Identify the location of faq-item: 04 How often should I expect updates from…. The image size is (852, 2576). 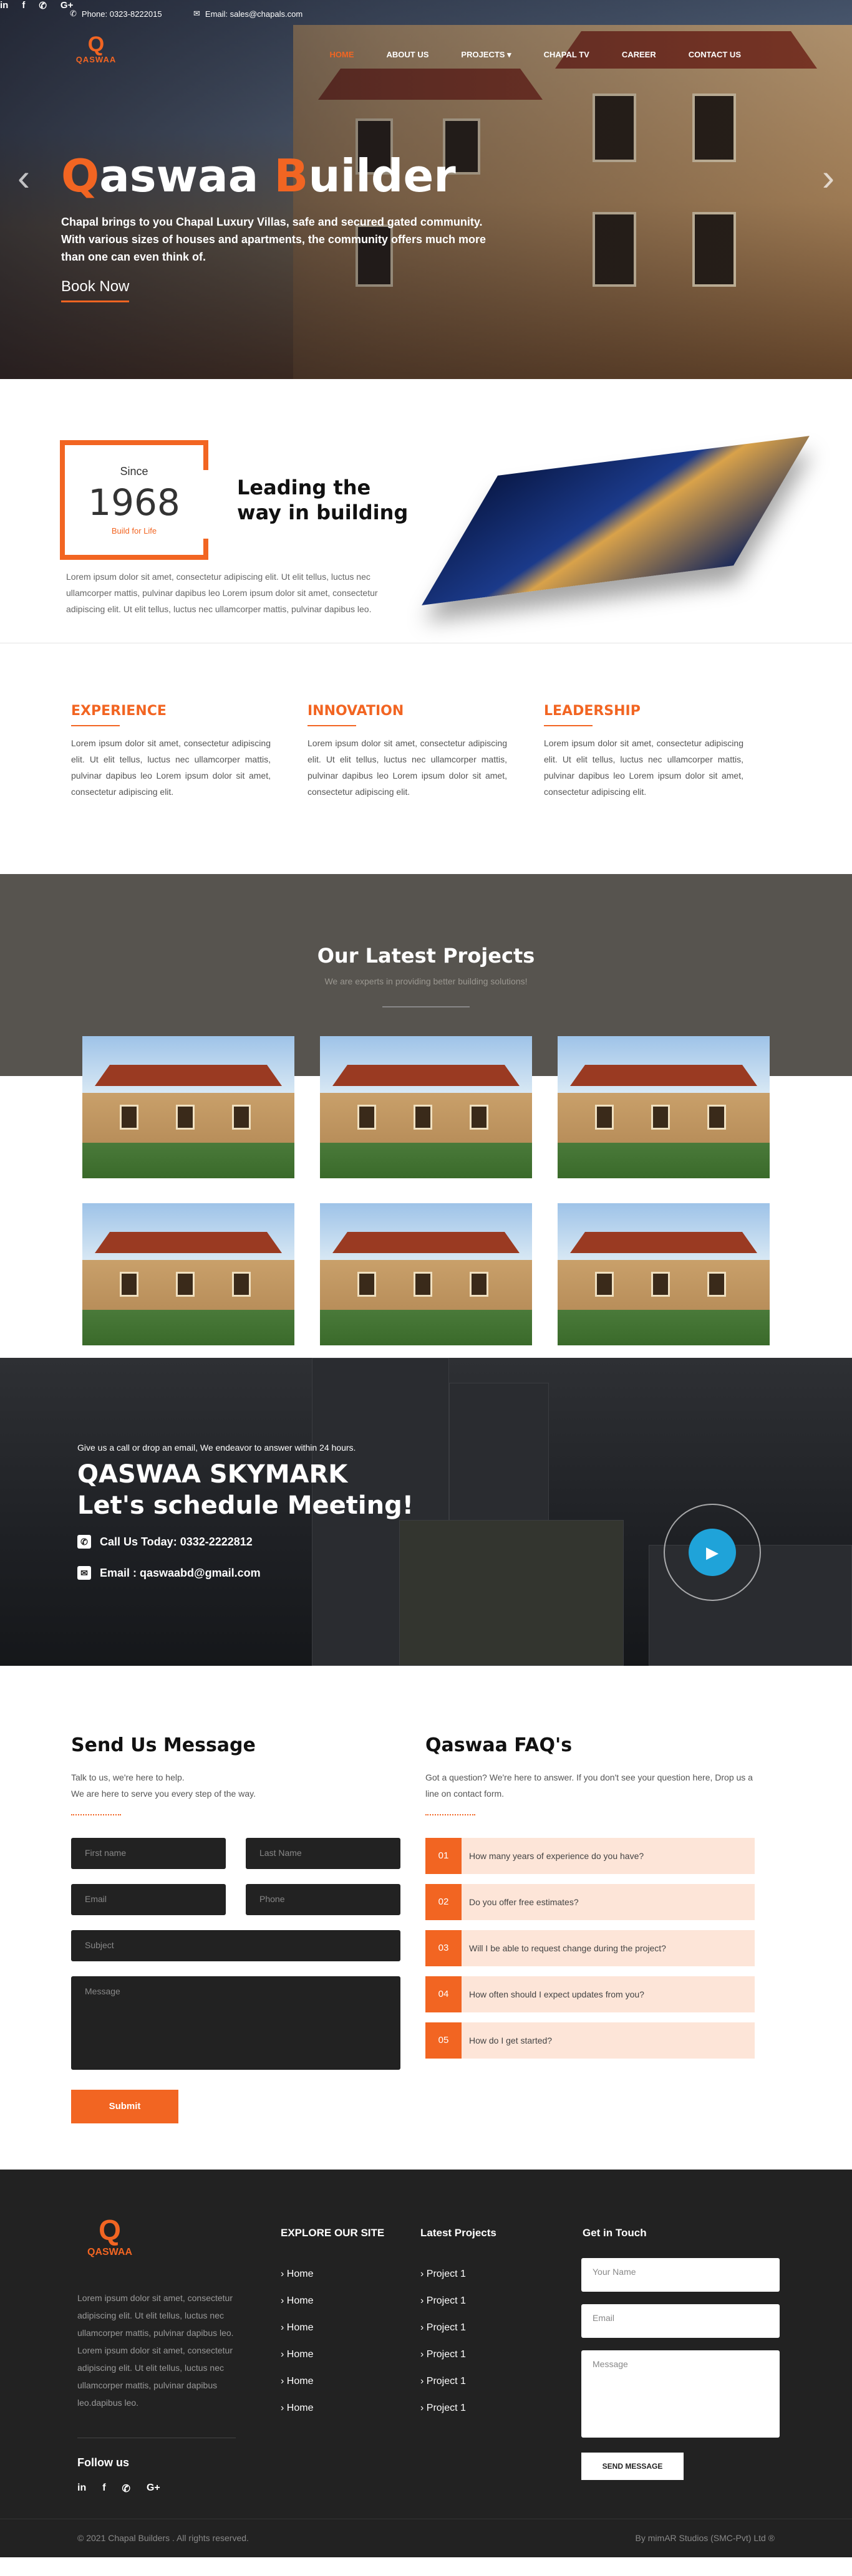
(590, 1994).